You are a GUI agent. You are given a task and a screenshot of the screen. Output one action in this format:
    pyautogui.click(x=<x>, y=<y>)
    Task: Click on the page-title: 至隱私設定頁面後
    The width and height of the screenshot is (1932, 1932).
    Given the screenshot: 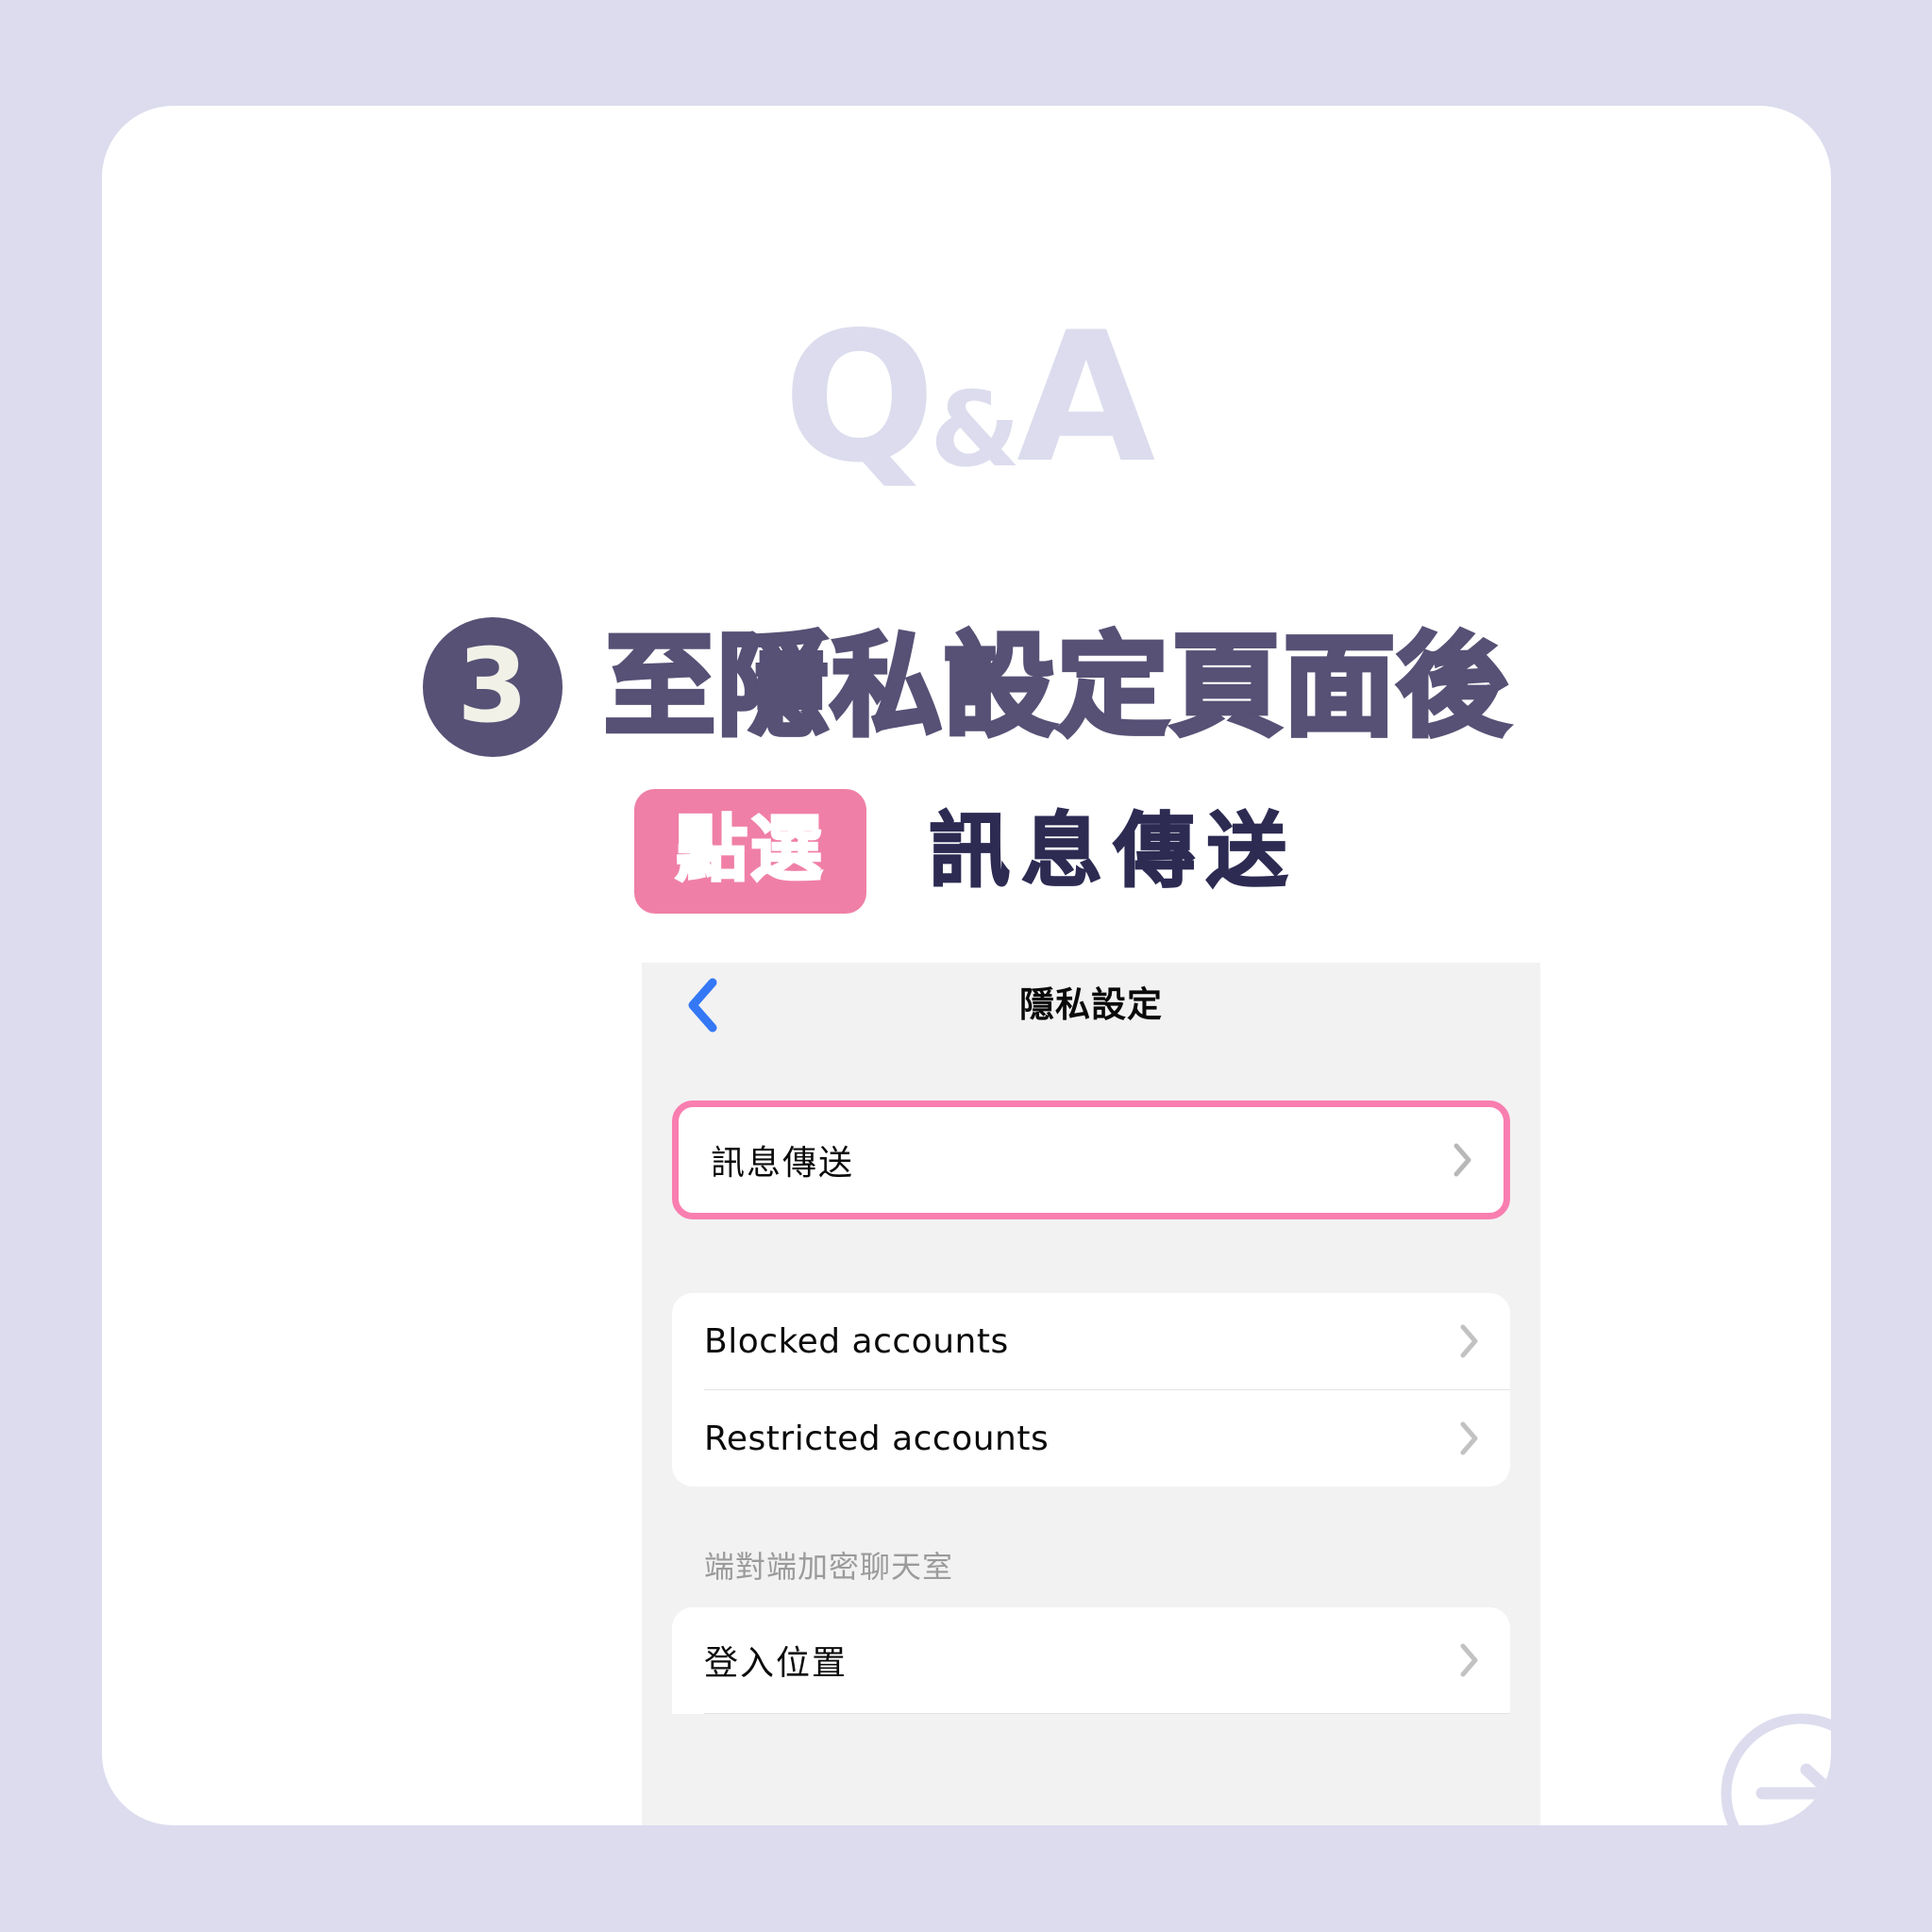 What is the action you would take?
    pyautogui.click(x=1055, y=686)
    